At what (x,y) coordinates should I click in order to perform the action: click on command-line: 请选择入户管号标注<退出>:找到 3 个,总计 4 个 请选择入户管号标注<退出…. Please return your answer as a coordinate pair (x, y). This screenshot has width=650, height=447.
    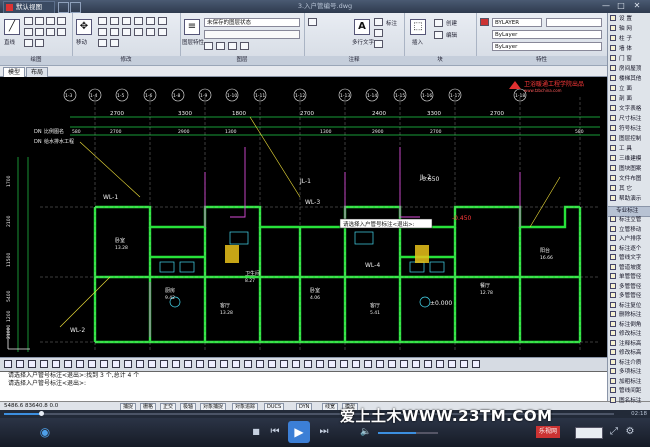
    Looking at the image, I should click on (303, 386).